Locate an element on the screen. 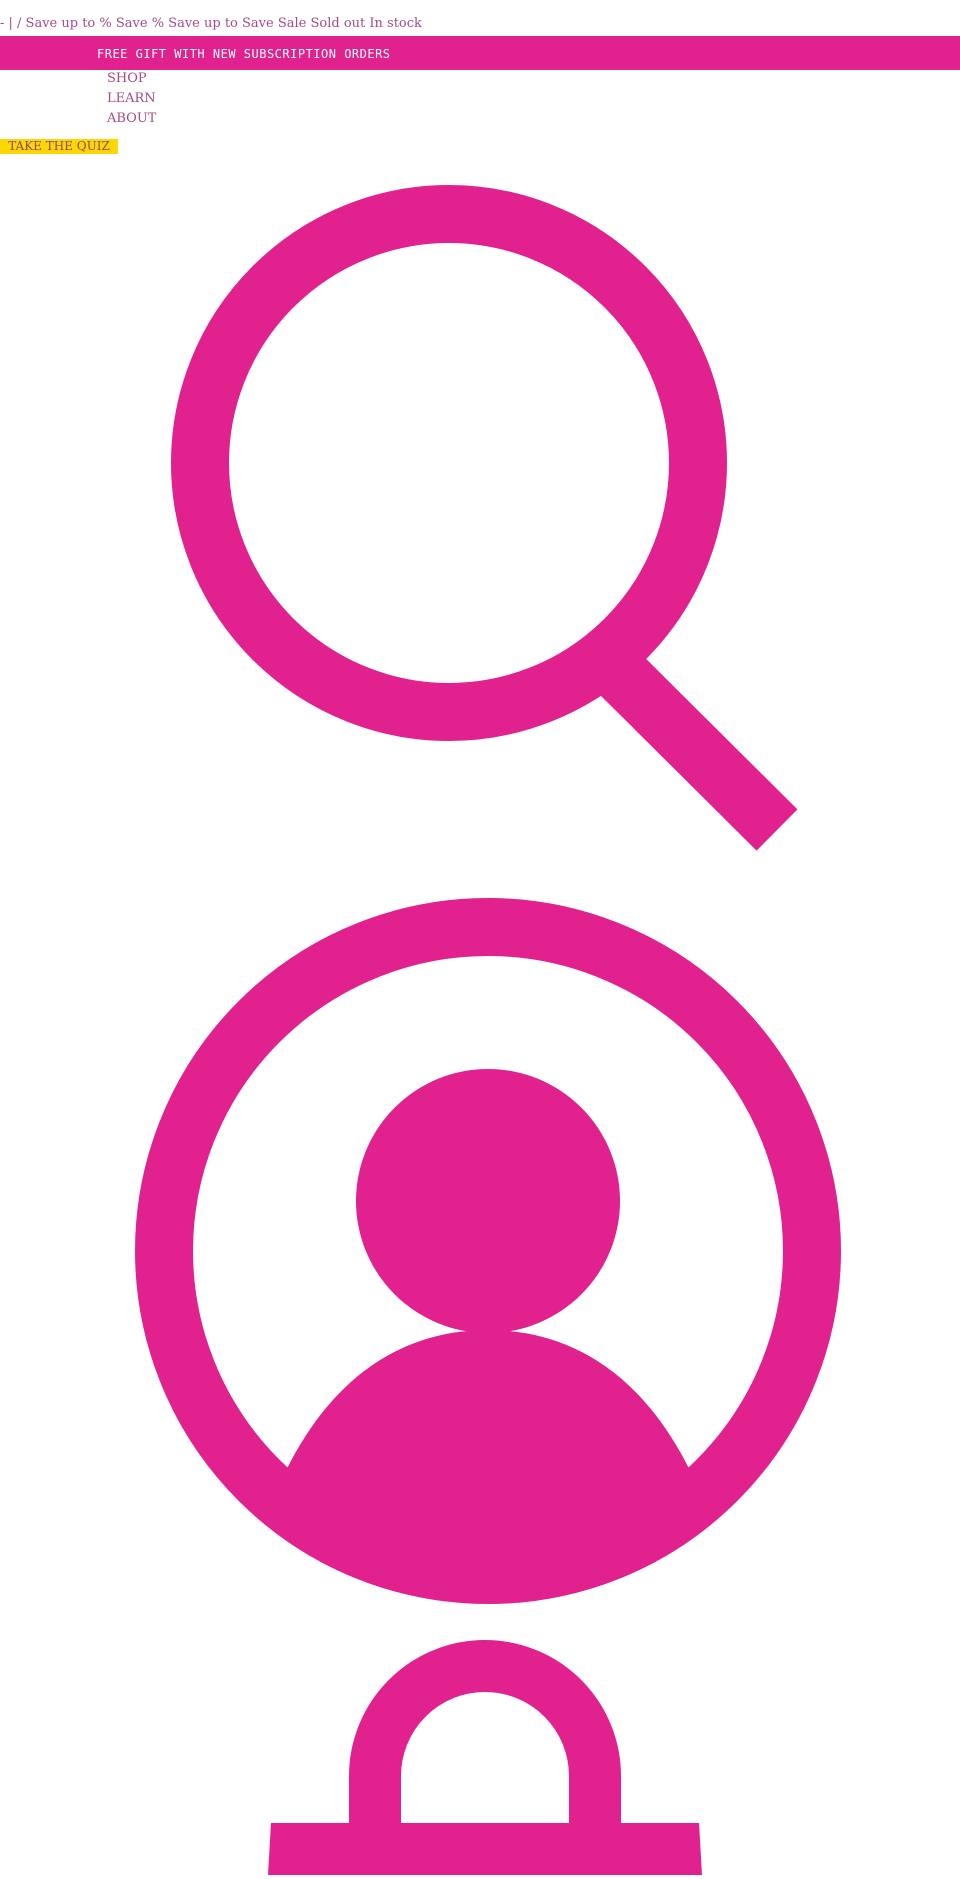  nav-item-about: ABOUT is located at coordinates (131, 119).